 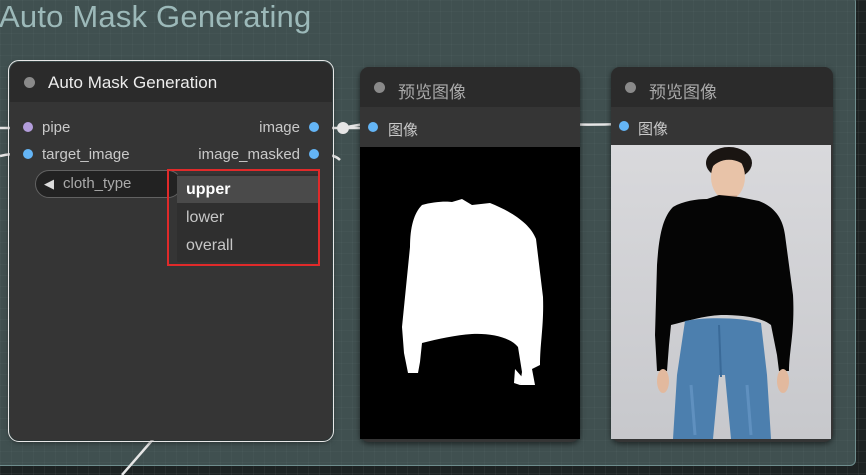 I want to click on pipe-input-label: pipe, so click(x=56, y=127).